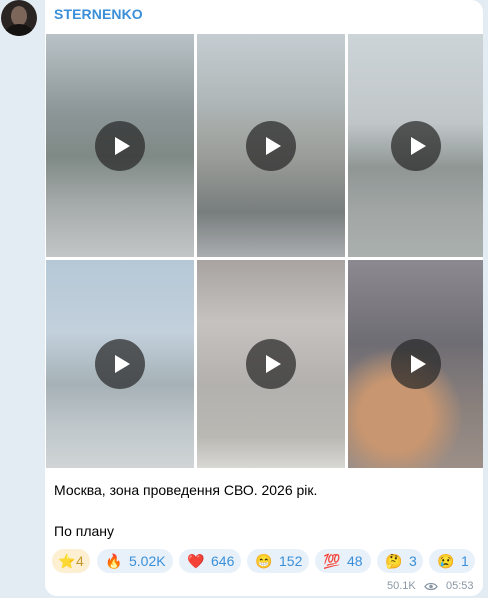 The image size is (488, 598). What do you see at coordinates (431, 586) in the screenshot?
I see `eye-icon` at bounding box center [431, 586].